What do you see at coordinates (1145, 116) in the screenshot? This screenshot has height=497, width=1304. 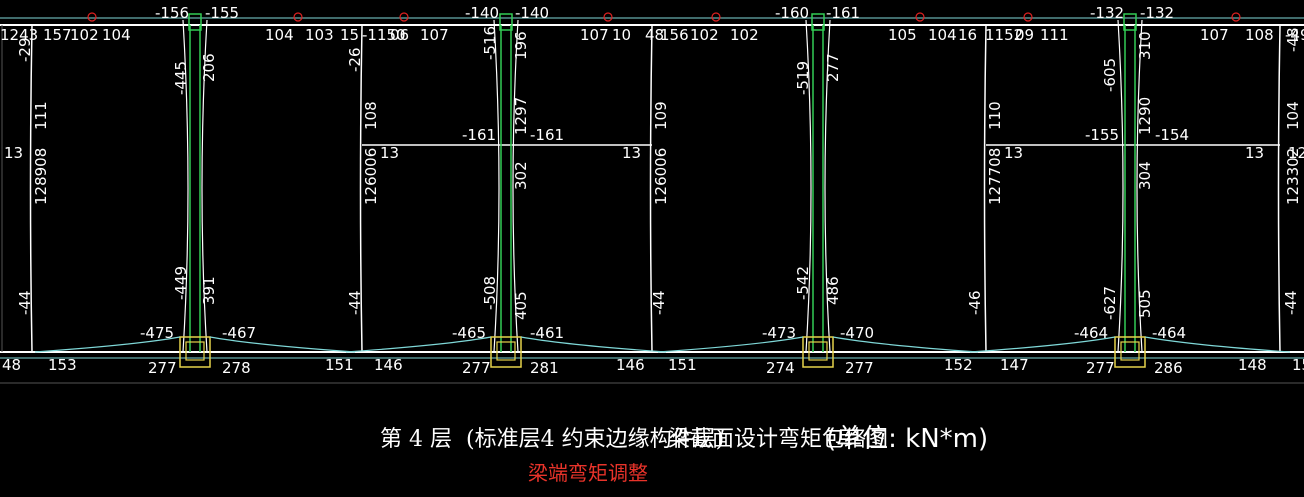 I see `column-moment-label: 1290` at bounding box center [1145, 116].